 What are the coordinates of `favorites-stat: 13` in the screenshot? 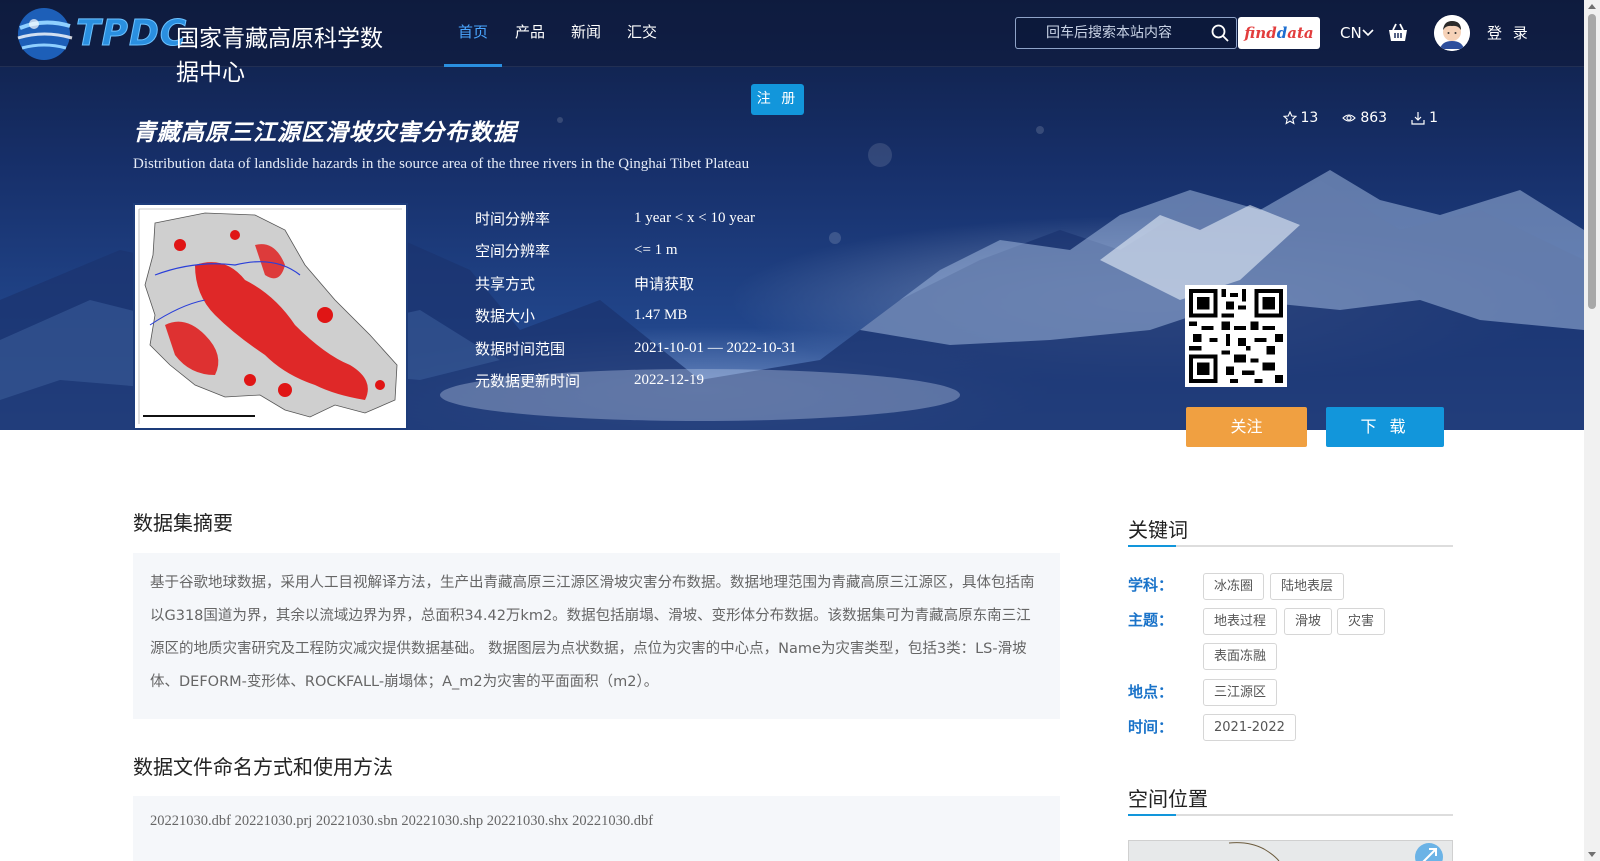 It's located at (1300, 118).